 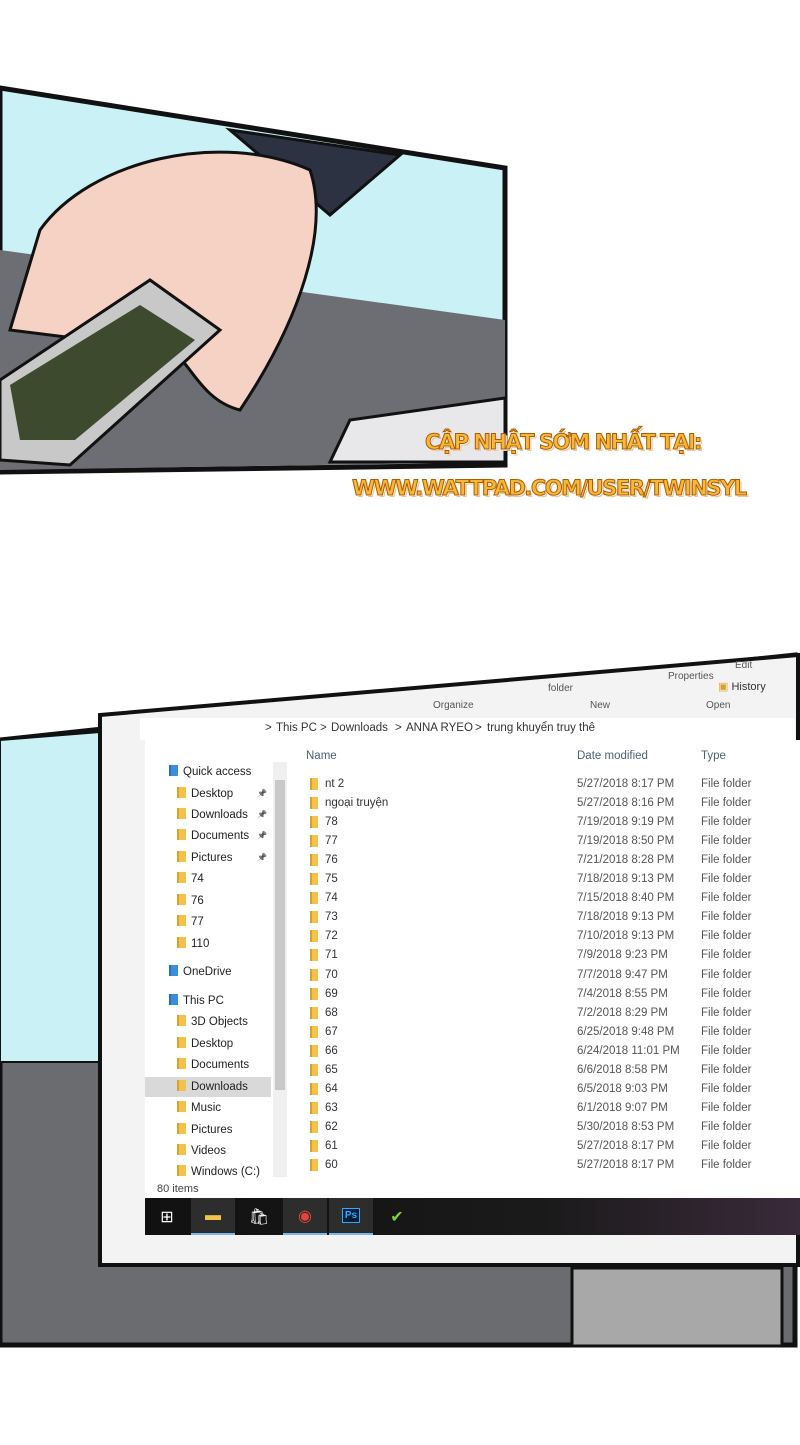 What do you see at coordinates (208, 944) in the screenshot?
I see `nav-item: 110` at bounding box center [208, 944].